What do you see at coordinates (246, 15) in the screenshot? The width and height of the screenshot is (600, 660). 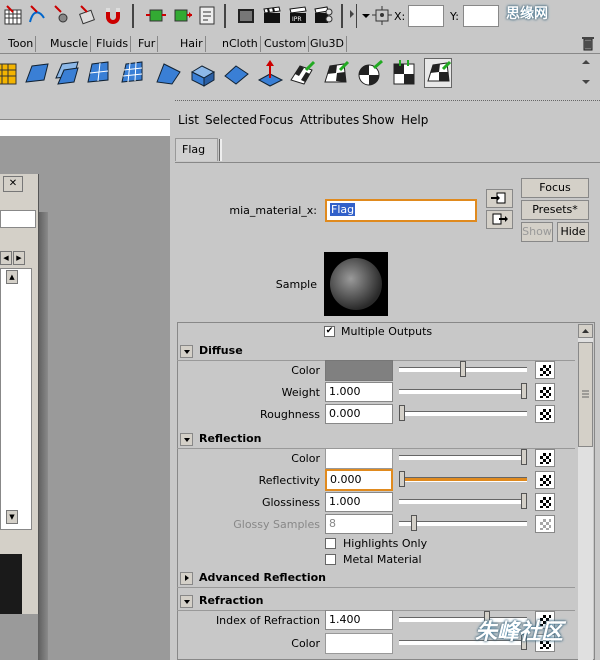 I see `render-view-icon` at bounding box center [246, 15].